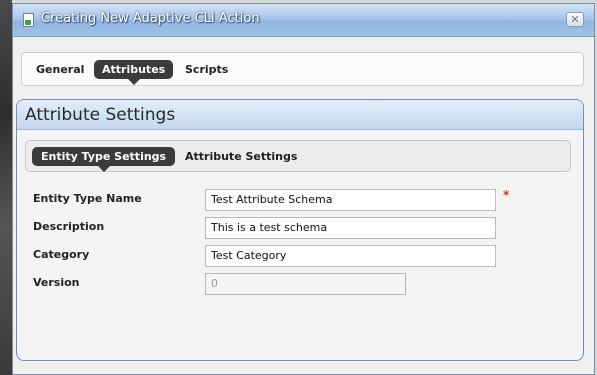  I want to click on entity-type-name-input: Test Attribute Schema, so click(350, 200).